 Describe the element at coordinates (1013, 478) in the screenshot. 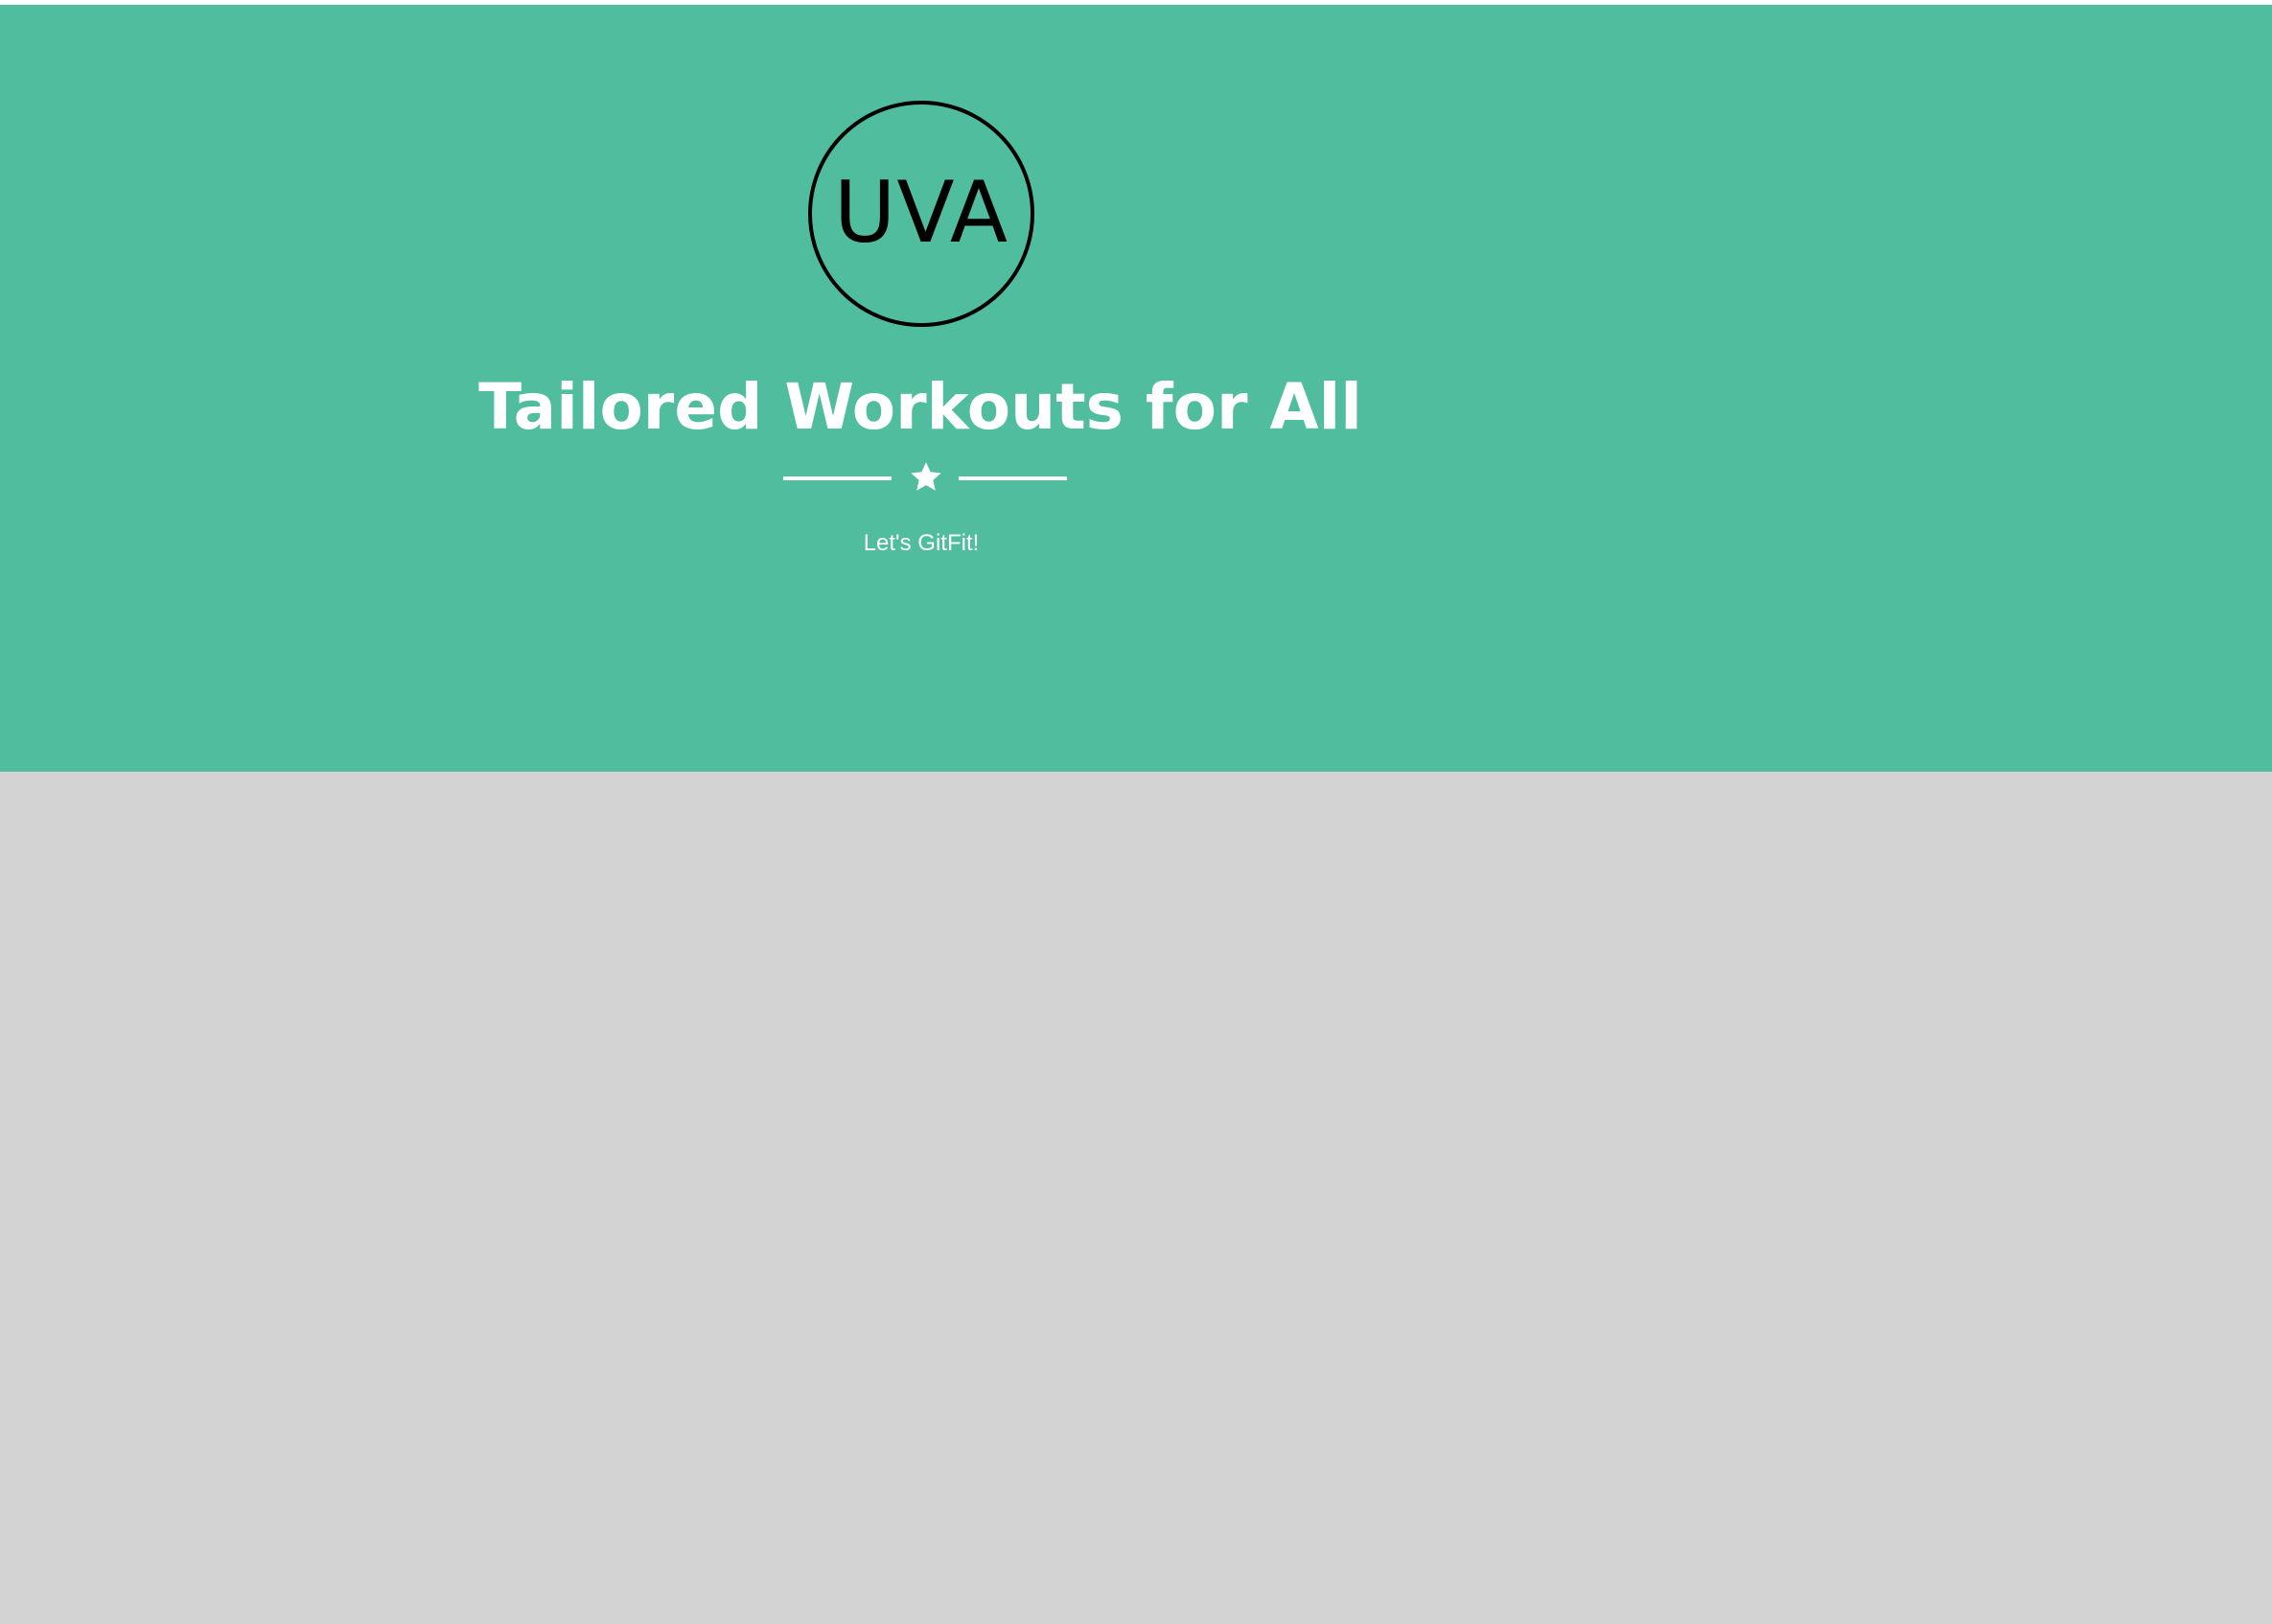

I see `divider-line-right` at that location.